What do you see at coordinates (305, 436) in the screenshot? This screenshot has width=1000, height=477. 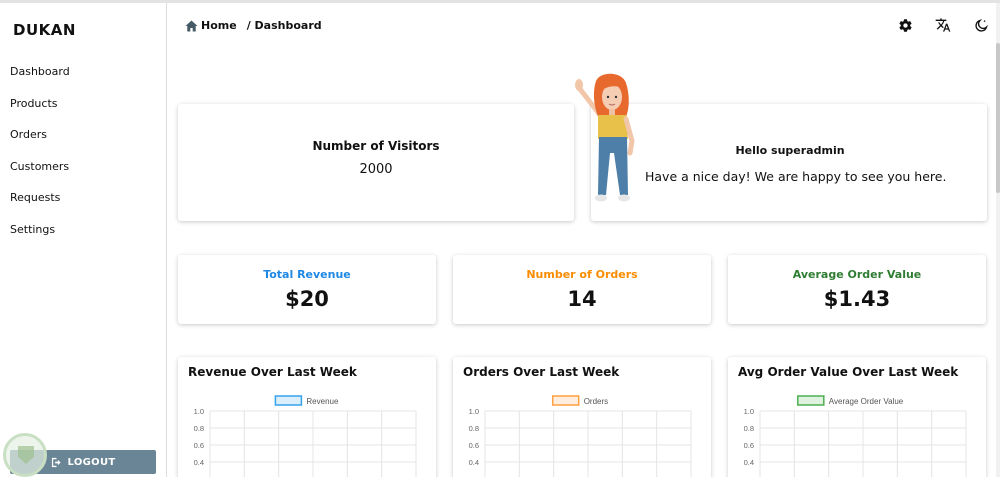 I see `revenue-chart: Revenue1.00.80.60.40.2` at bounding box center [305, 436].